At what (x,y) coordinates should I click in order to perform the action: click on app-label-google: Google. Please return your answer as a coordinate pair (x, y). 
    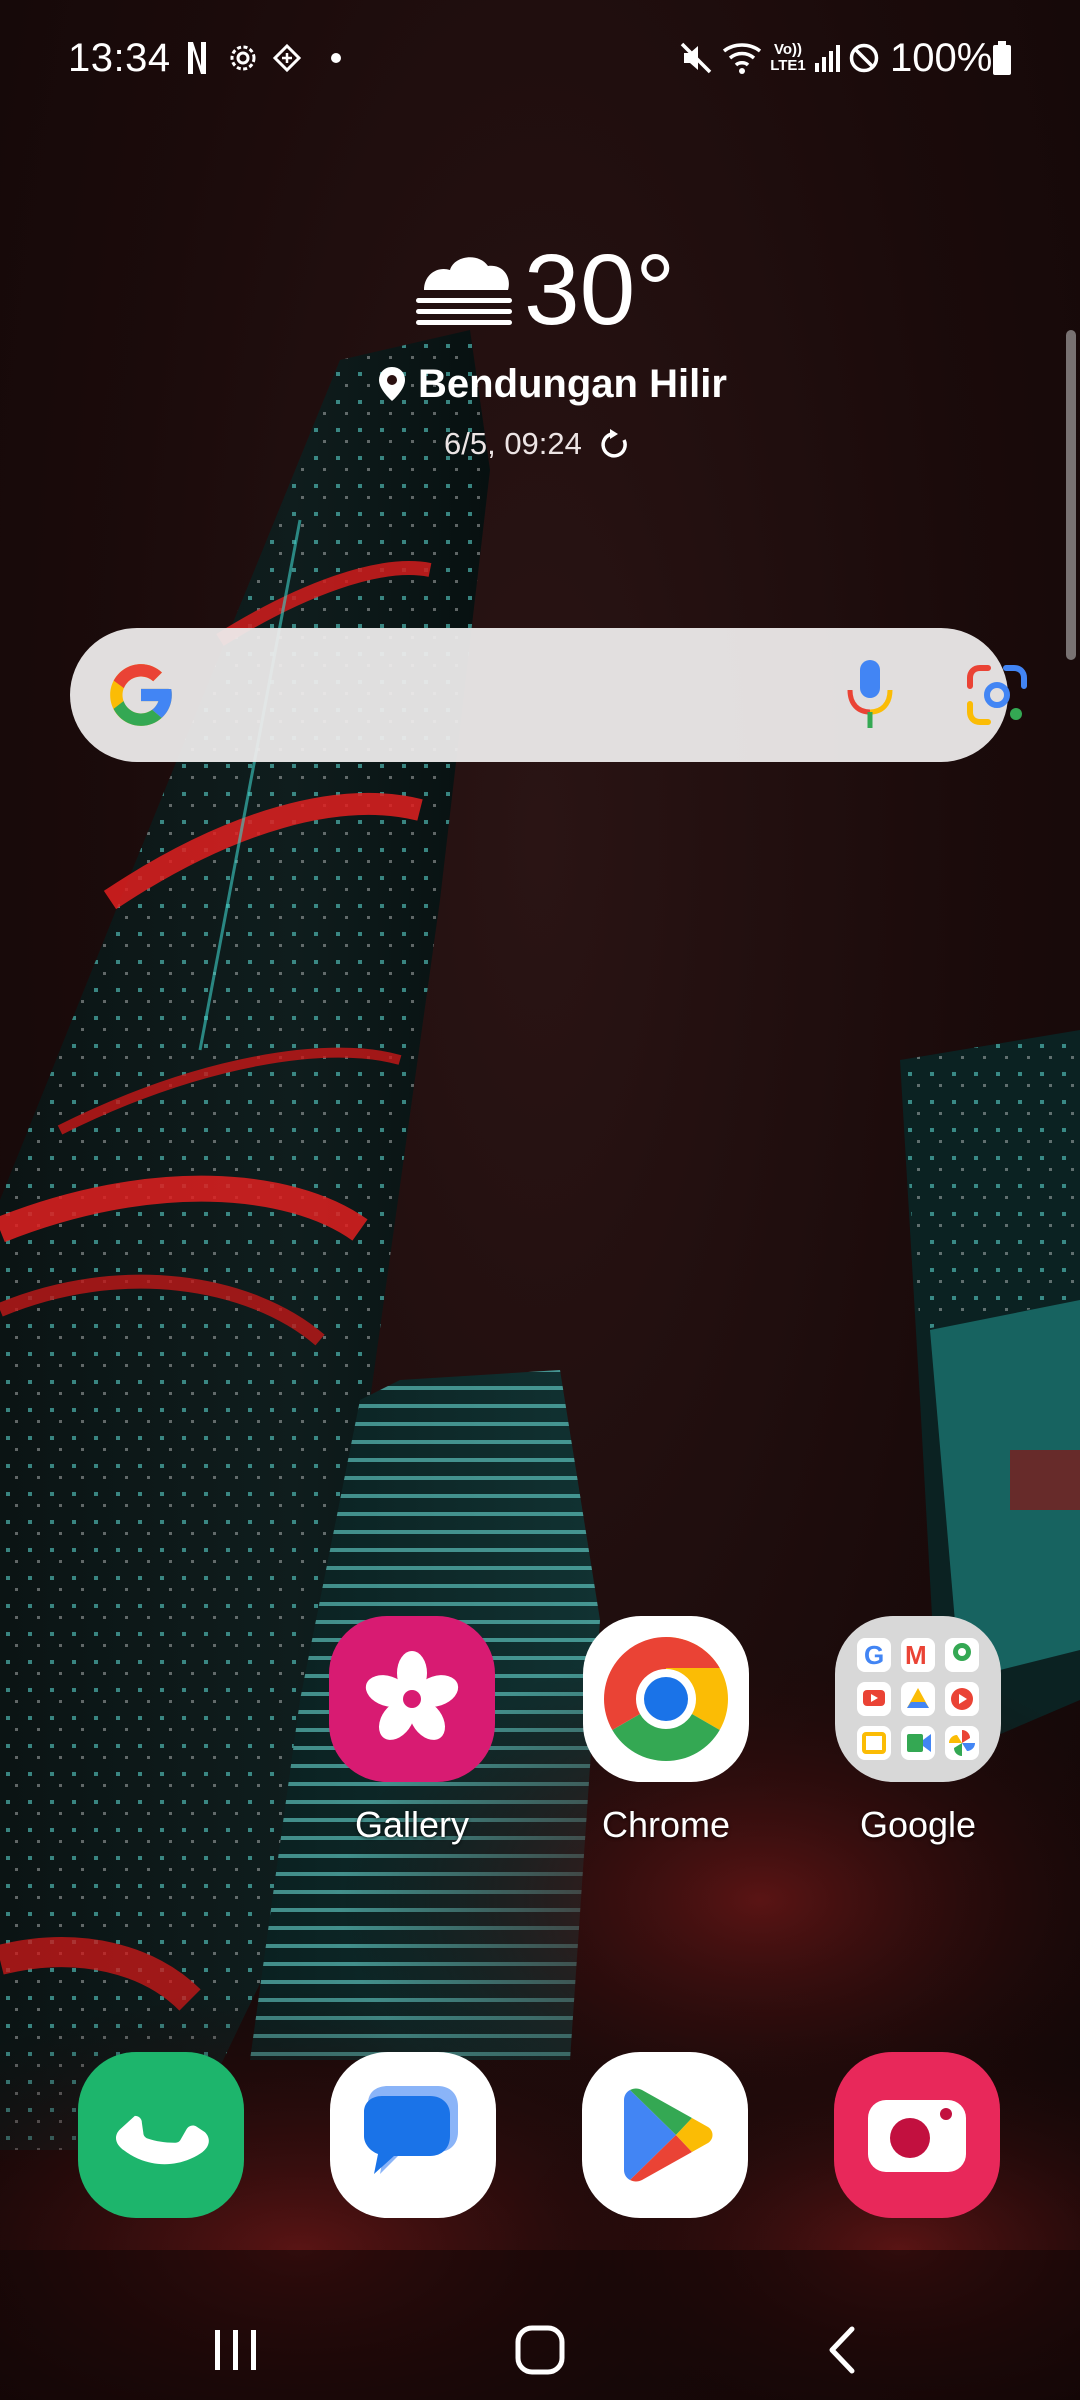
    Looking at the image, I should click on (918, 1824).